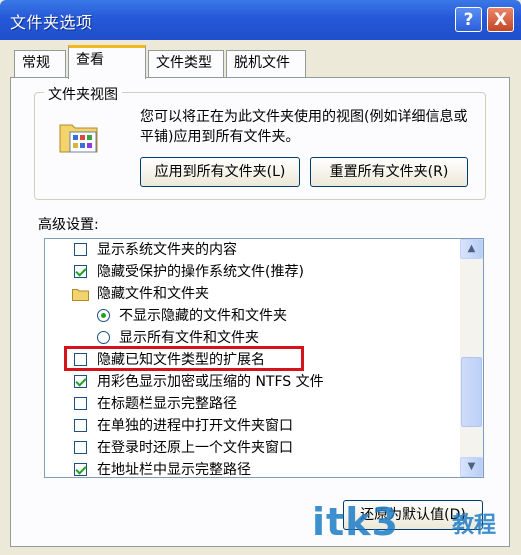 Image resolution: width=521 pixels, height=555 pixels. Describe the element at coordinates (210, 382) in the screenshot. I see `list-item-label: 用彩色显示加密或压缩的 NTFS 文件` at that location.